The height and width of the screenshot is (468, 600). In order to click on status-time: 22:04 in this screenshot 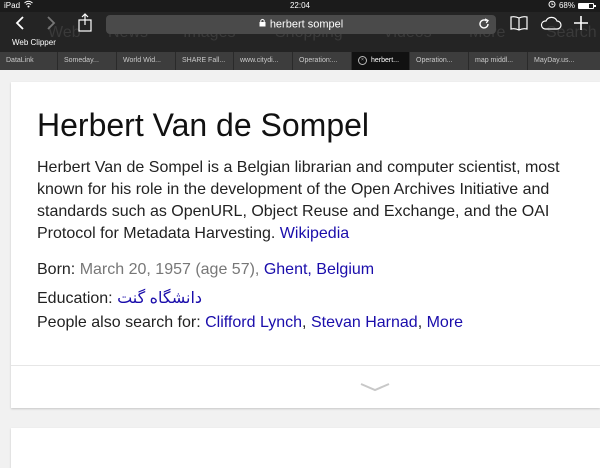, I will do `click(300, 5)`.